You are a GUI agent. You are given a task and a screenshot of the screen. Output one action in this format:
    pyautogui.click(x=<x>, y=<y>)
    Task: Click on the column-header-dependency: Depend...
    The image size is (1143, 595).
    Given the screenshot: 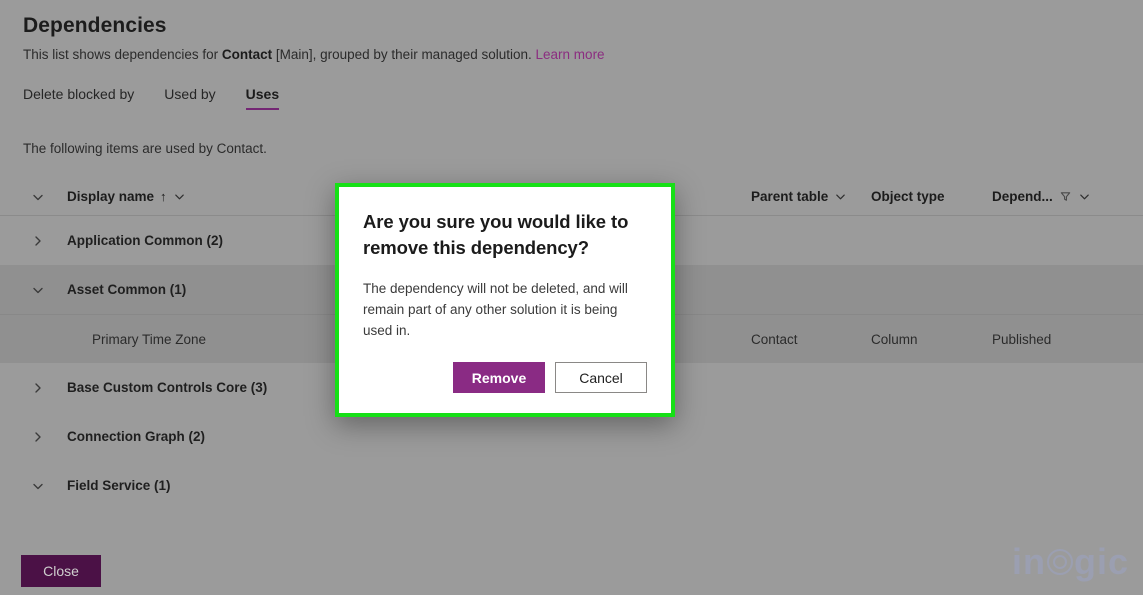 What is the action you would take?
    pyautogui.click(x=1067, y=196)
    